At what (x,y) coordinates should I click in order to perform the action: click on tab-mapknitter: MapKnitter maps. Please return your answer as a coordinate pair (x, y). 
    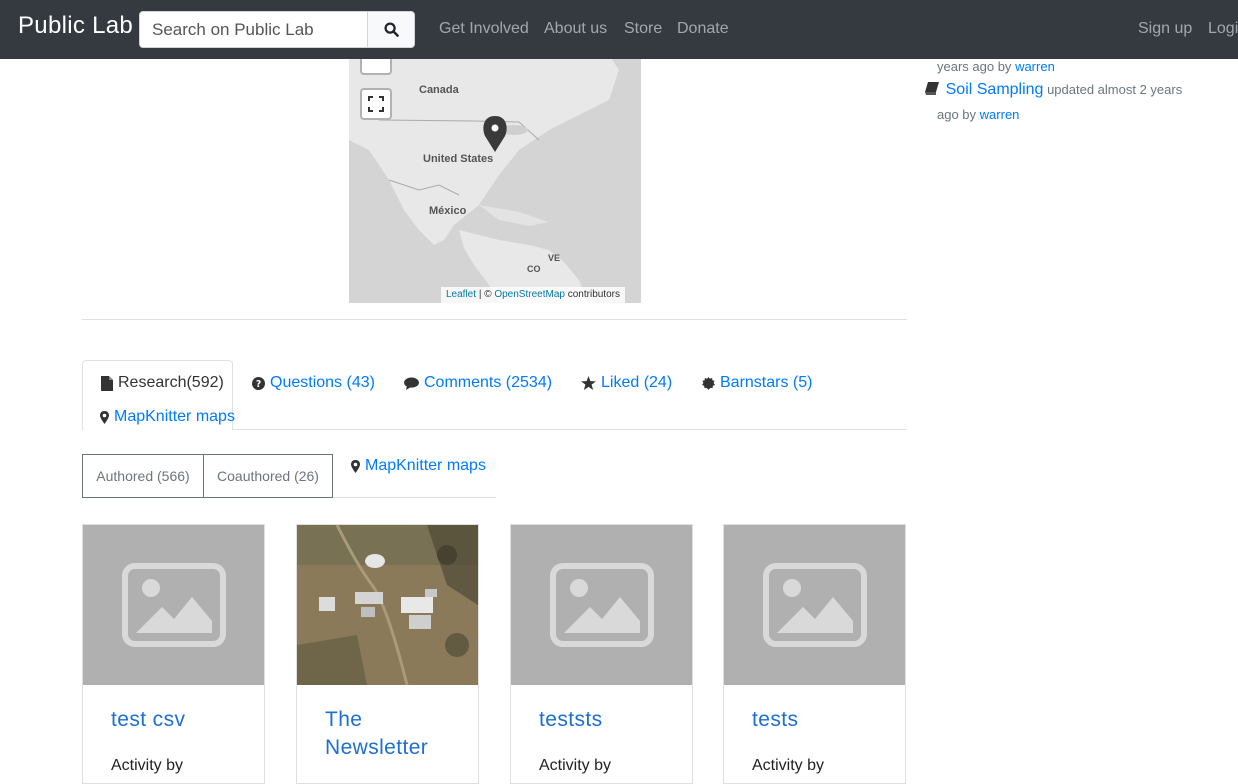
    Looking at the image, I should click on (167, 417).